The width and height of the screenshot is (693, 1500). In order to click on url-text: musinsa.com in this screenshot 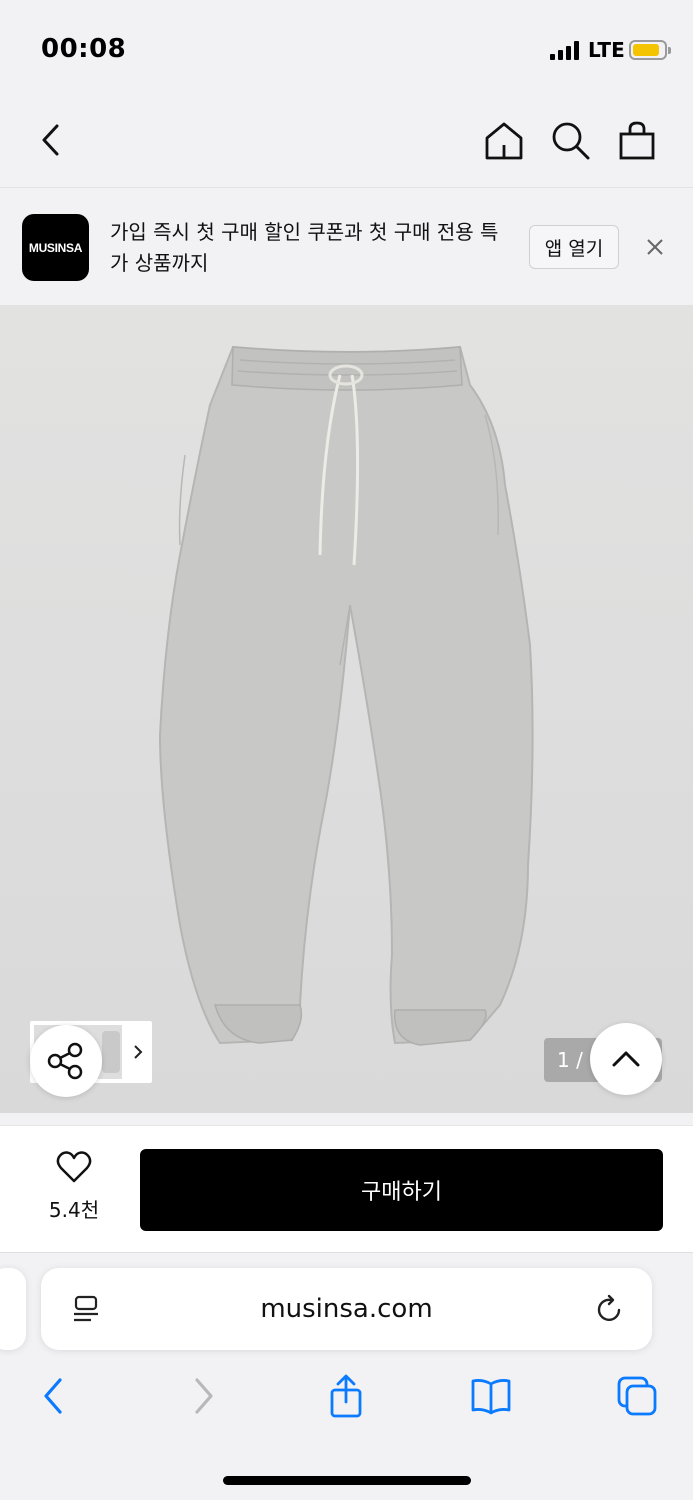, I will do `click(346, 1309)`.